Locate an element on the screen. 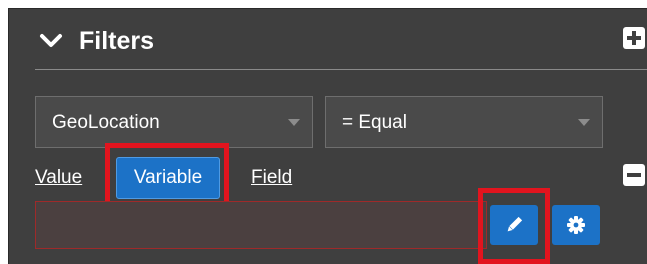 The image size is (647, 264). tab-field: Field is located at coordinates (271, 178).